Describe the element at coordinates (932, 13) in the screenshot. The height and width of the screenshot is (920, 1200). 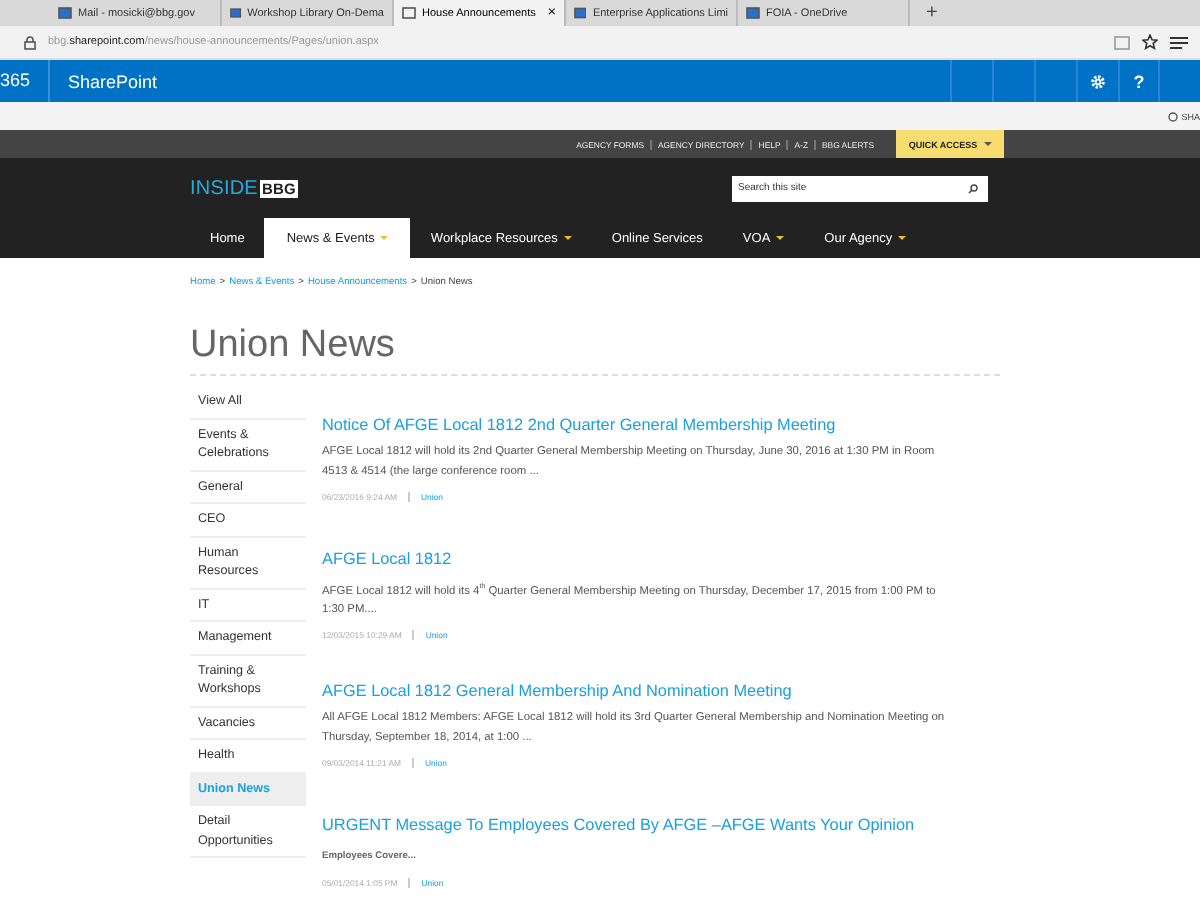
I see `new-tab-button: +` at that location.